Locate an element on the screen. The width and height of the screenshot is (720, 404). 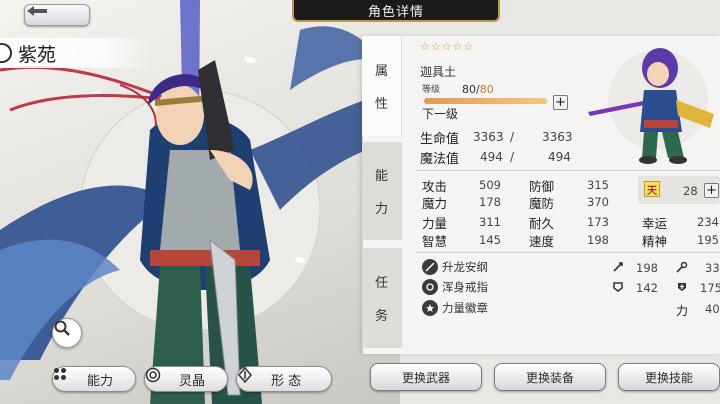
level-up-button: + is located at coordinates (560, 102).